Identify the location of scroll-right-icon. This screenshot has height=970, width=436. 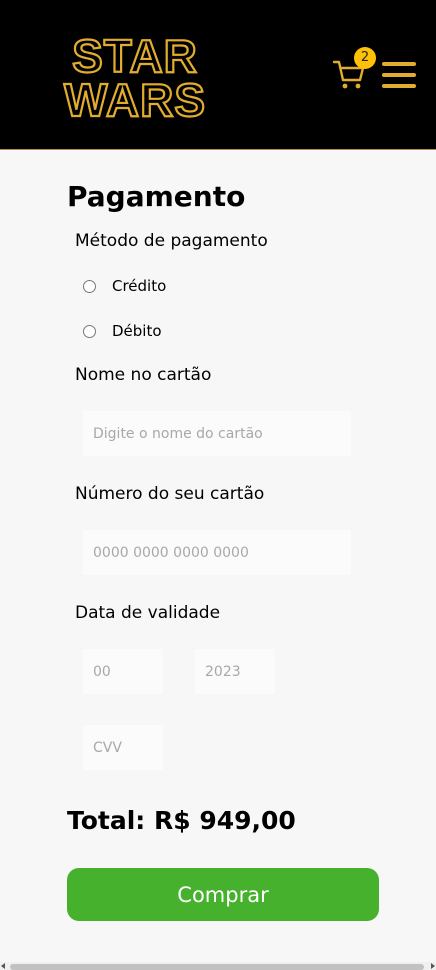
(433, 966).